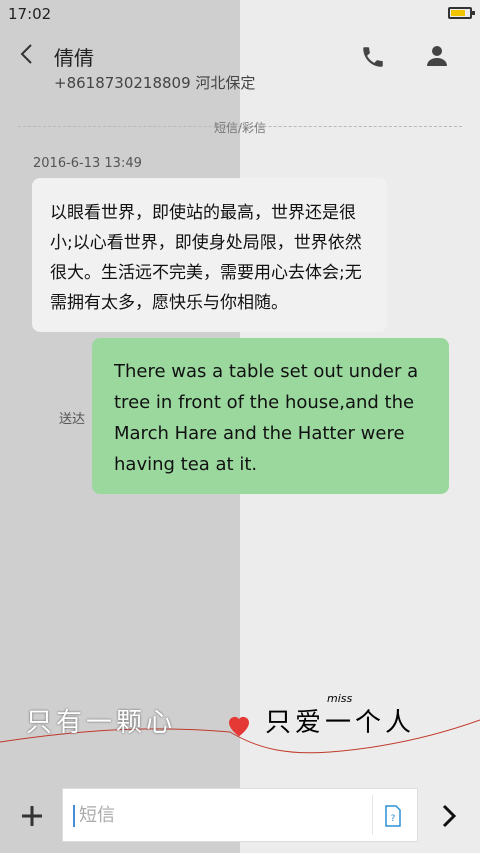  Describe the element at coordinates (340, 723) in the screenshot. I see `wallpaper-text-right: 只爱一个人` at that location.